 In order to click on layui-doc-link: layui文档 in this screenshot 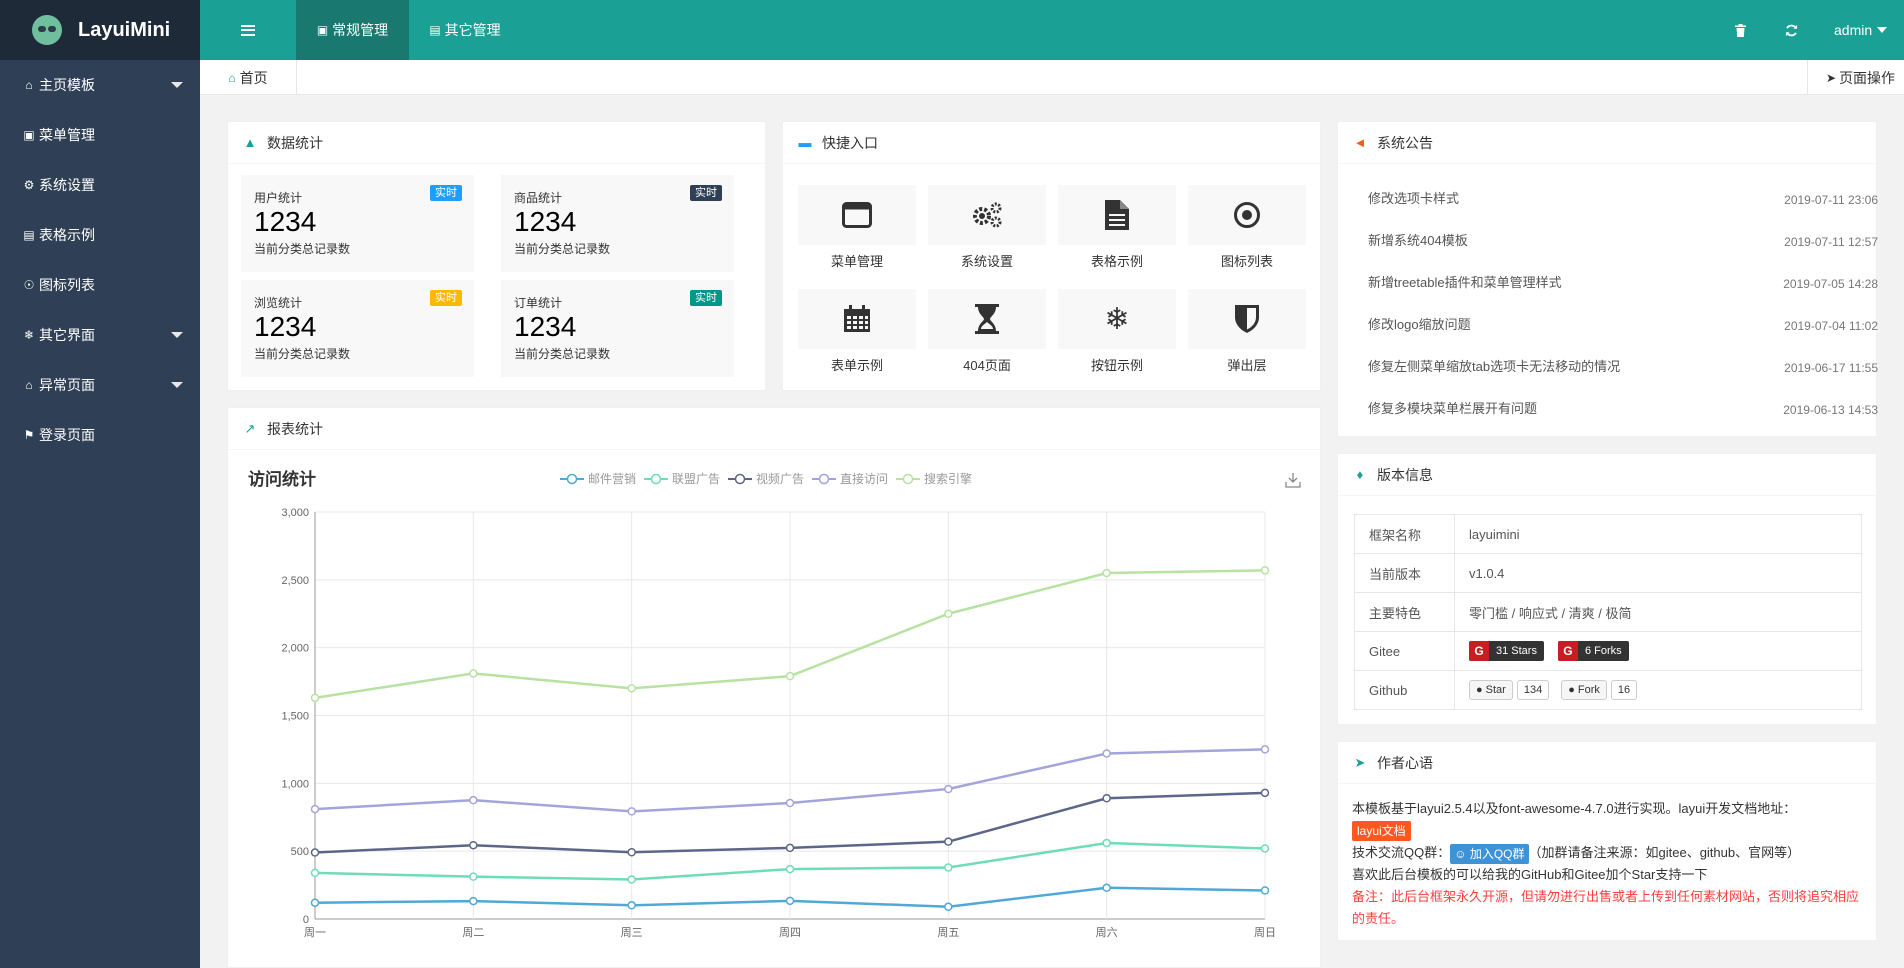, I will do `click(1381, 831)`.